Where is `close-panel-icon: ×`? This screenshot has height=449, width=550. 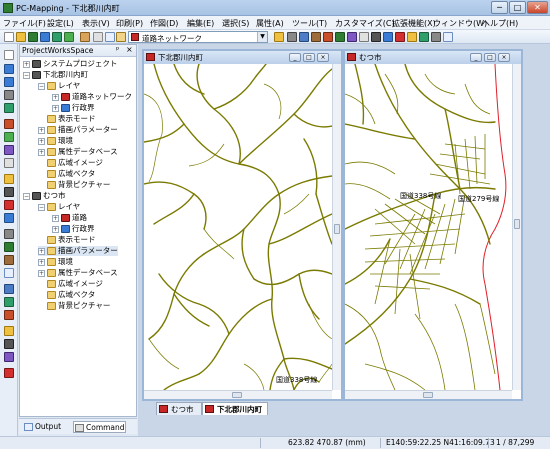 close-panel-icon: × is located at coordinates (129, 49).